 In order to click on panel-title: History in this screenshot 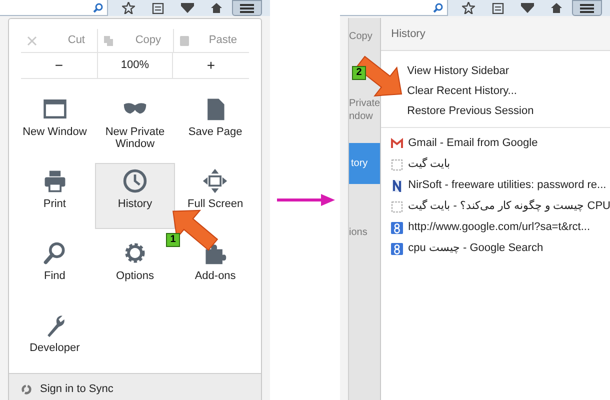, I will do `click(495, 34)`.